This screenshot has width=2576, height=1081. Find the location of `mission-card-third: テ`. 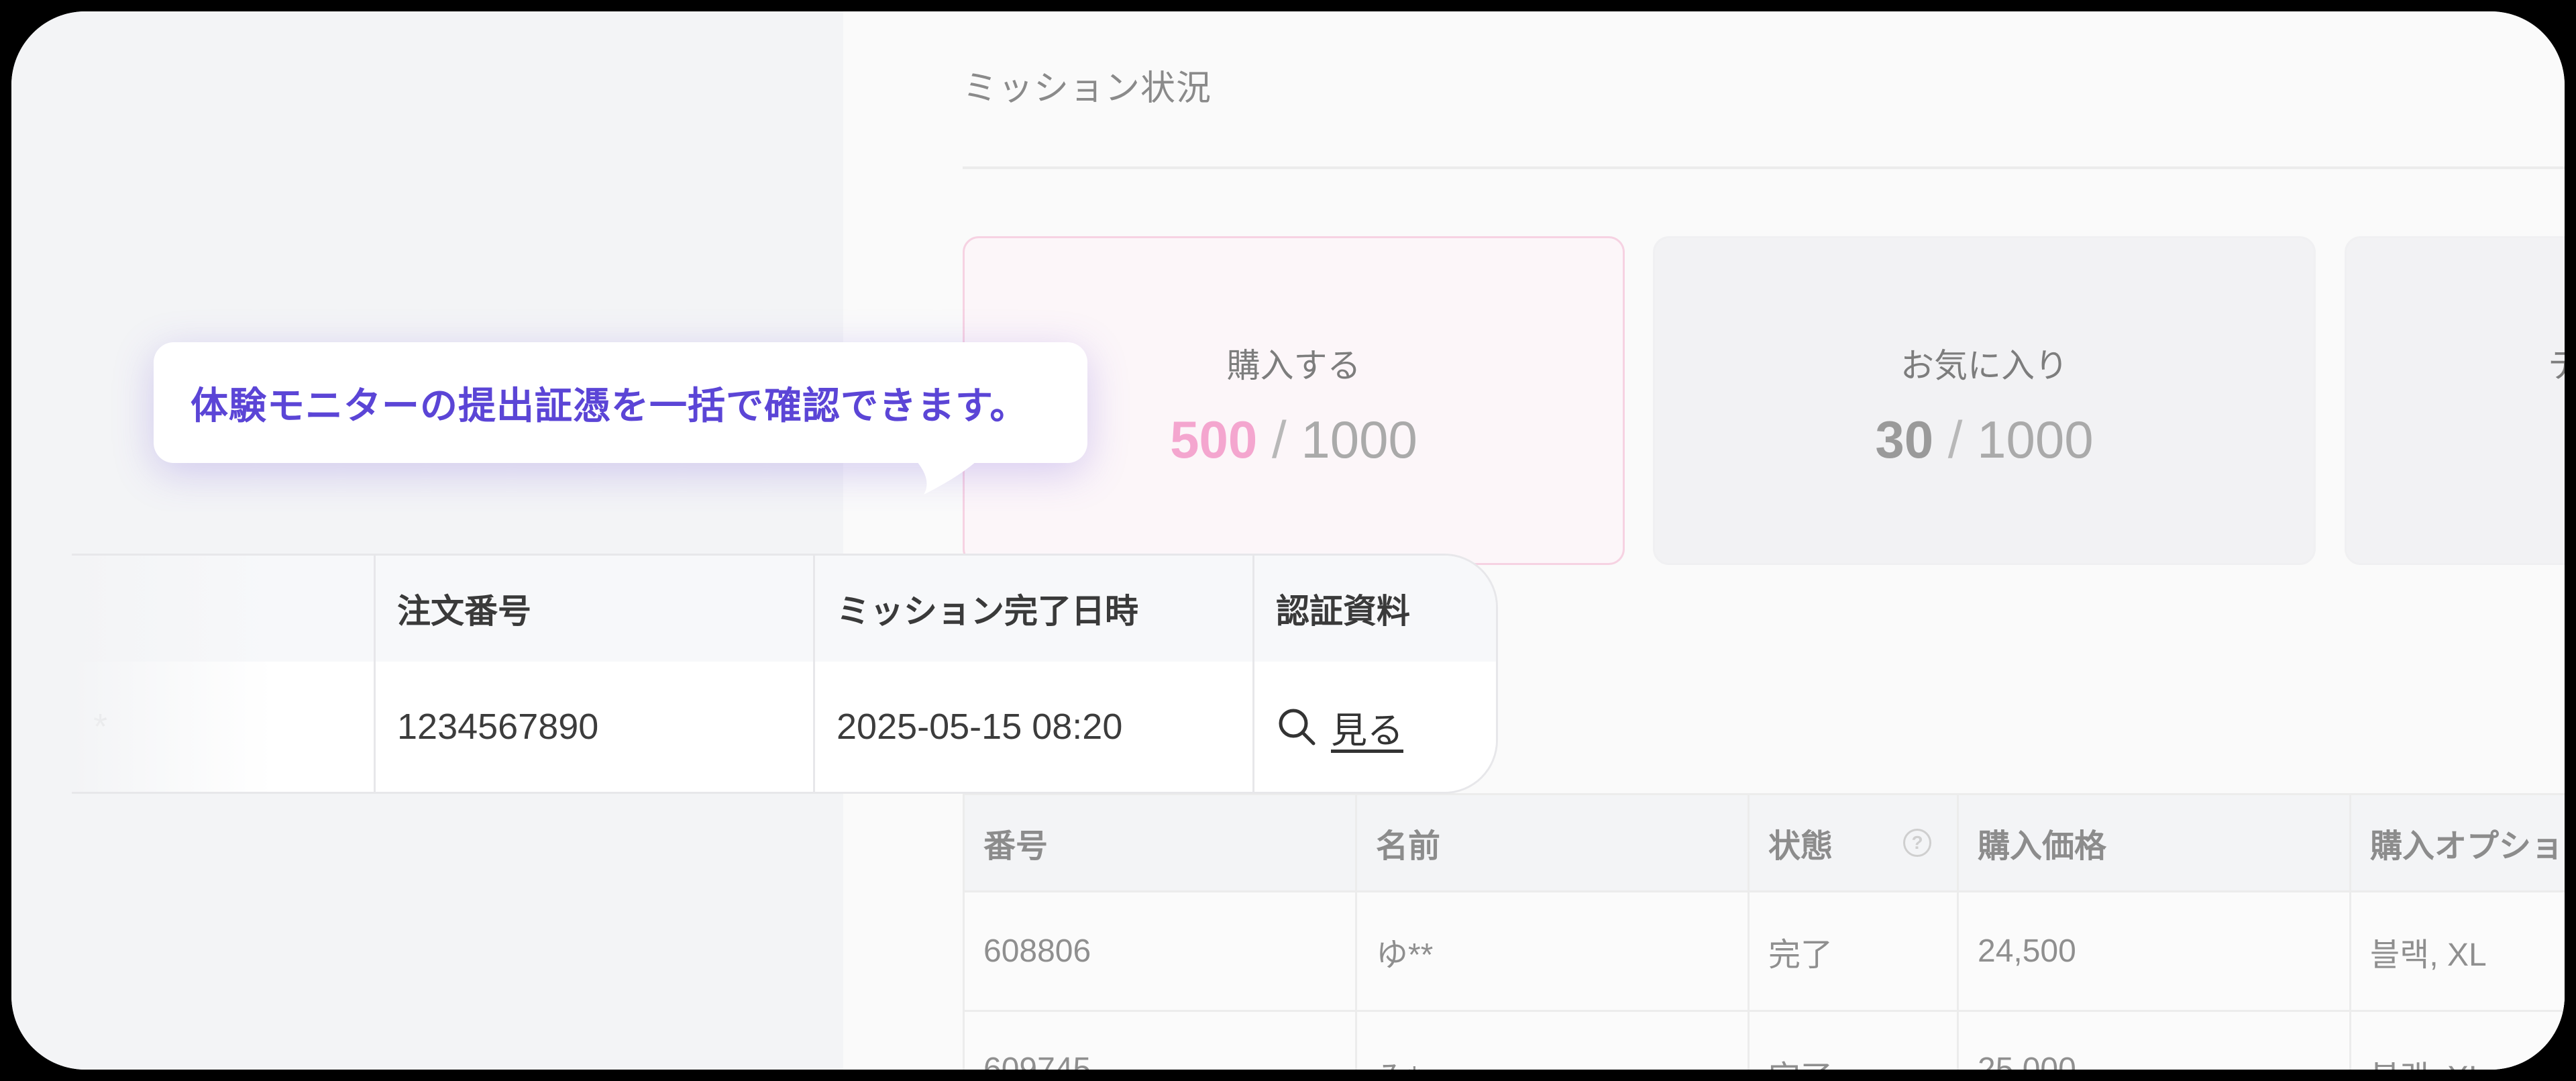

mission-card-third: テ is located at coordinates (2455, 401).